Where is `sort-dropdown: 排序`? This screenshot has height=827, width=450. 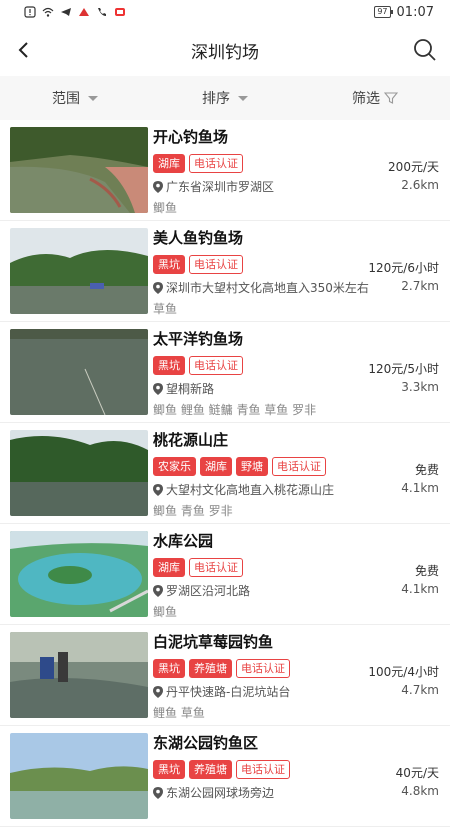 sort-dropdown: 排序 is located at coordinates (225, 98).